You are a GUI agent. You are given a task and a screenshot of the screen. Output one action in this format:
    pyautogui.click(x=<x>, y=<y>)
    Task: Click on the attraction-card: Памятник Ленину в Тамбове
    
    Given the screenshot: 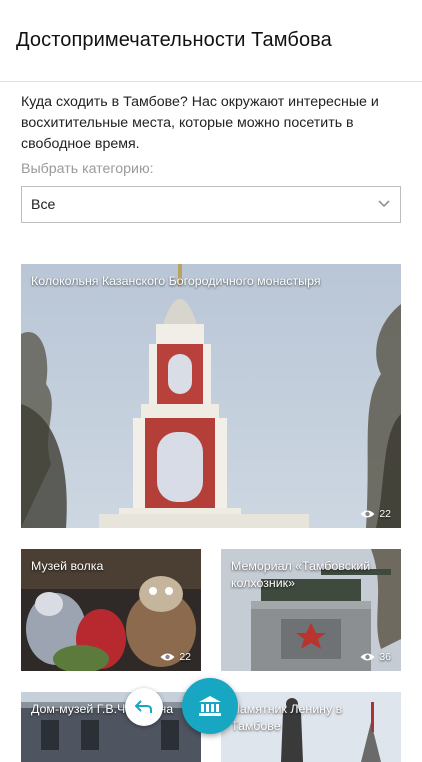 What is the action you would take?
    pyautogui.click(x=311, y=727)
    